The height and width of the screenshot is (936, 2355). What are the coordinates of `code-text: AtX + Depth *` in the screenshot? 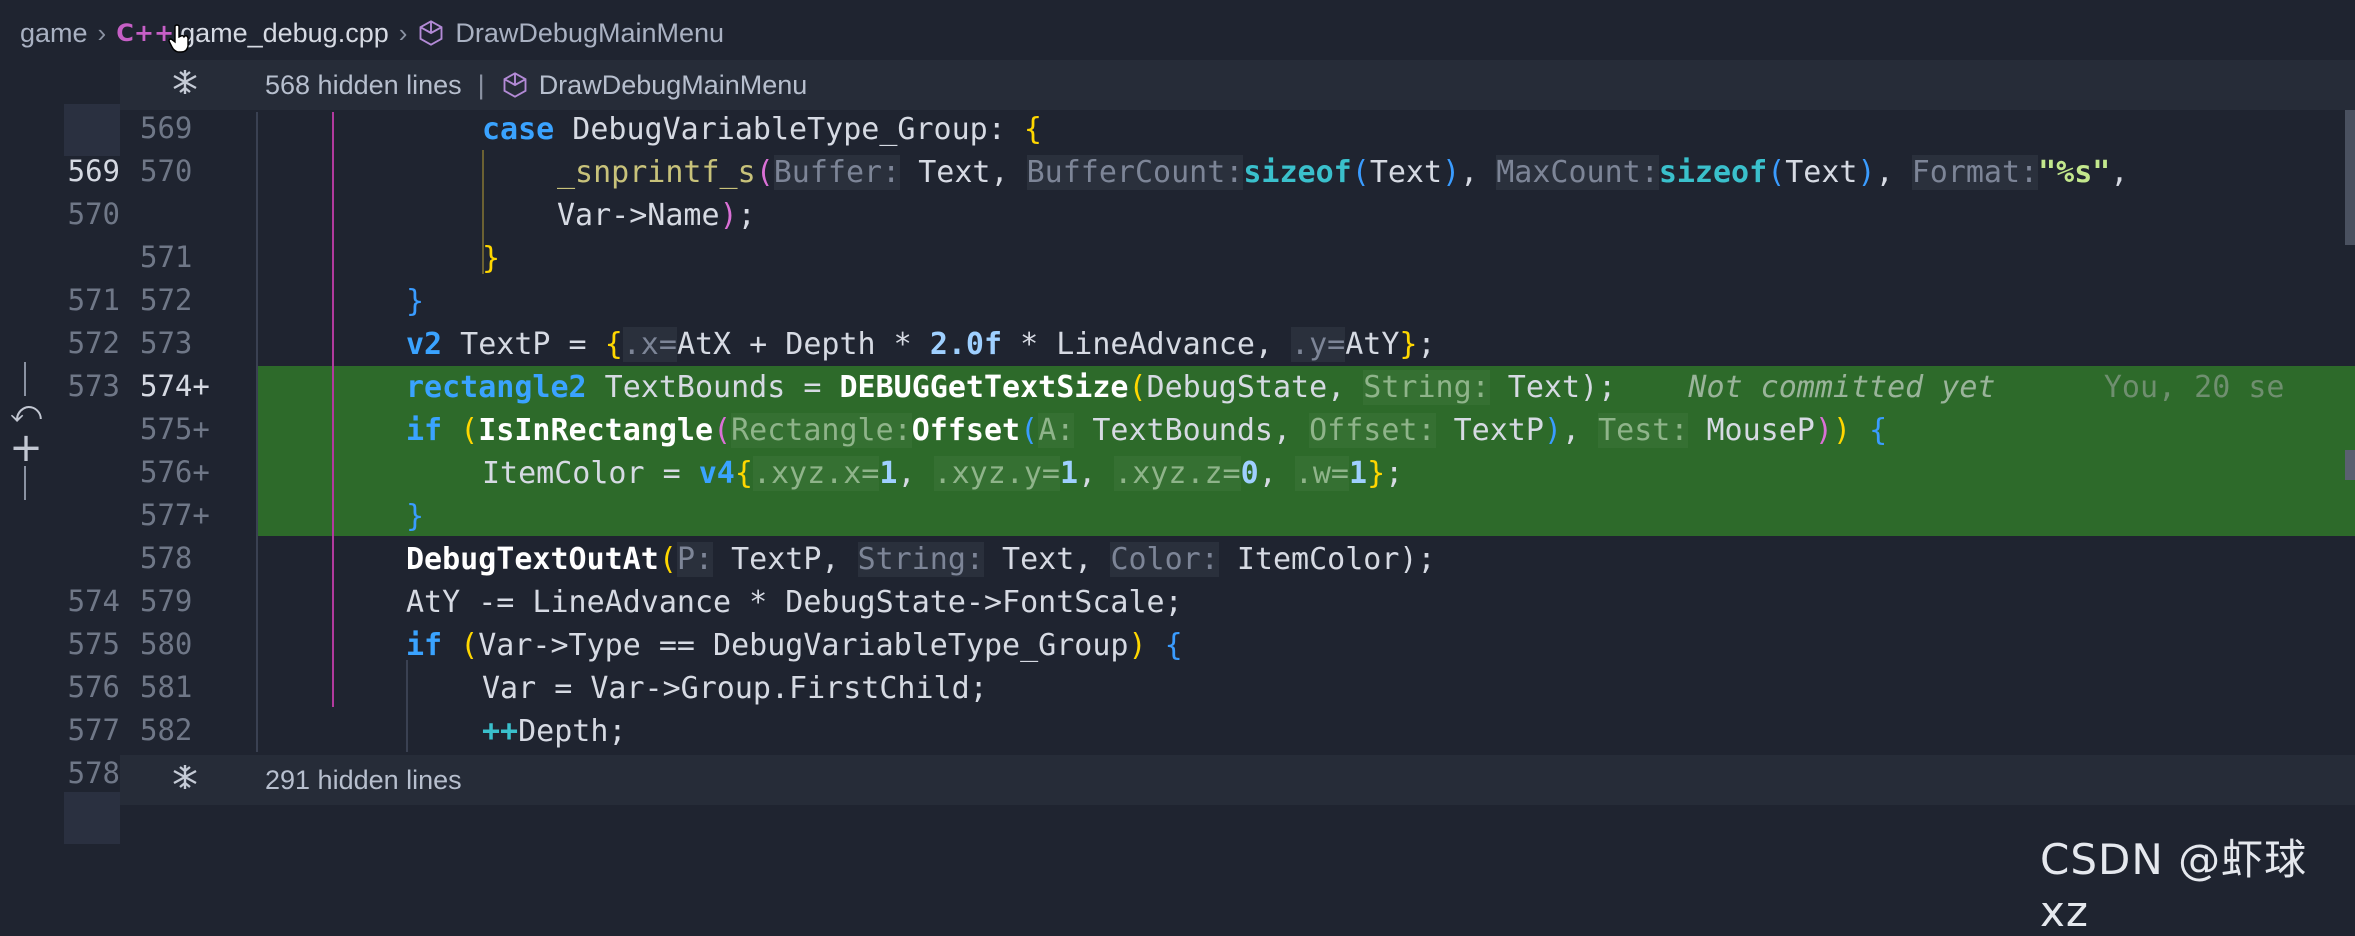 It's located at (803, 344).